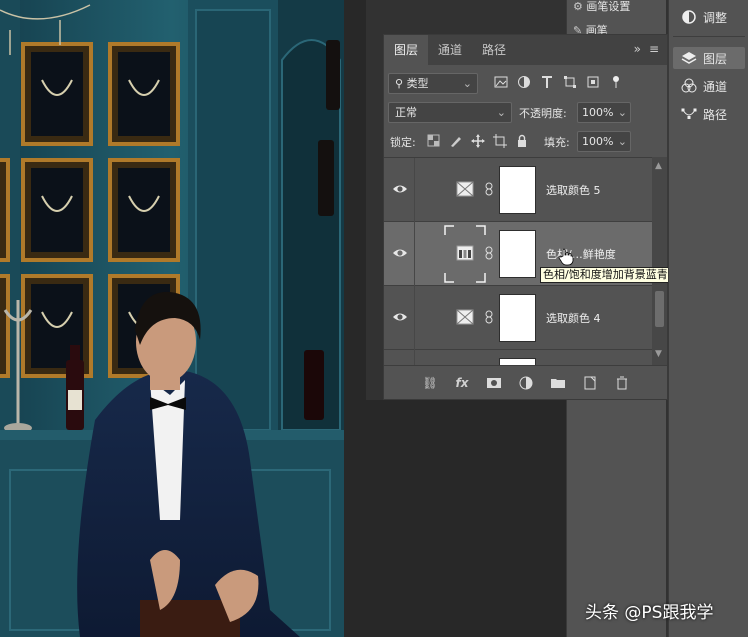 The height and width of the screenshot is (637, 748). Describe the element at coordinates (715, 114) in the screenshot. I see `dock-label: 路径` at that location.